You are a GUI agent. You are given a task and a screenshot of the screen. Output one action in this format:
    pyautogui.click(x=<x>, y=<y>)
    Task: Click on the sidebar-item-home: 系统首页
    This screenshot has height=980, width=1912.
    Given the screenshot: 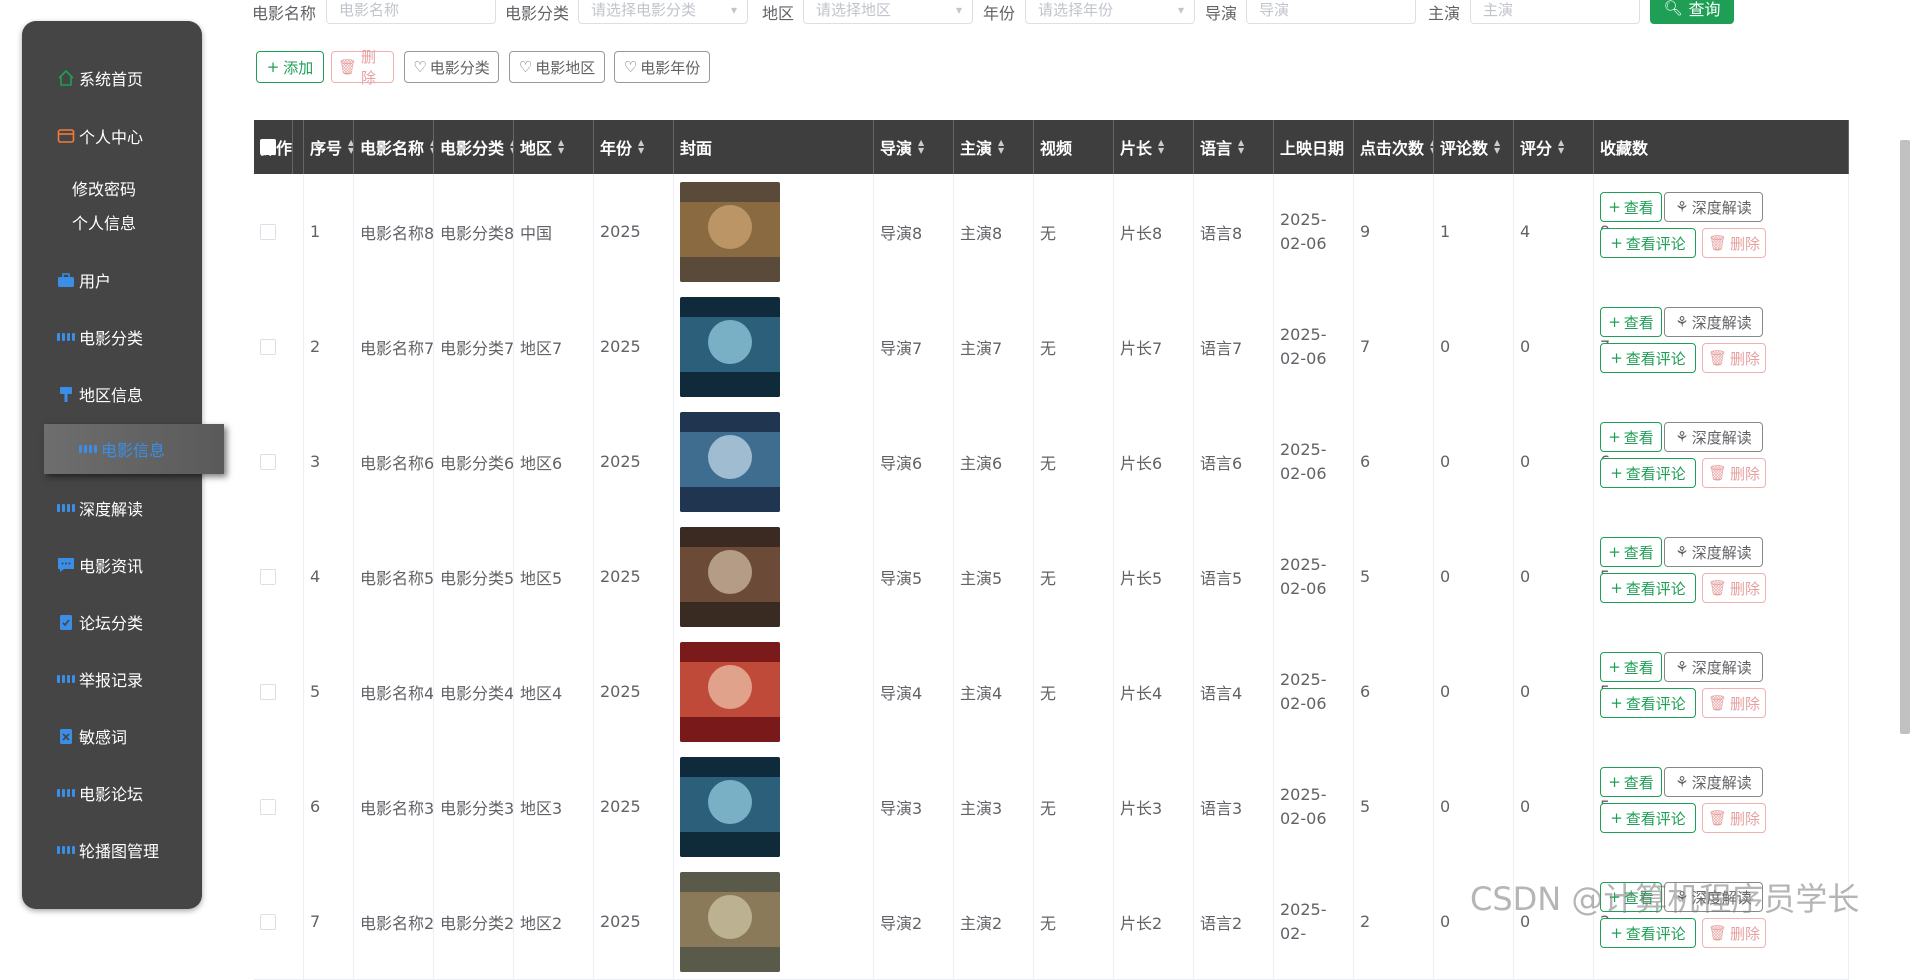 What is the action you would take?
    pyautogui.click(x=112, y=78)
    